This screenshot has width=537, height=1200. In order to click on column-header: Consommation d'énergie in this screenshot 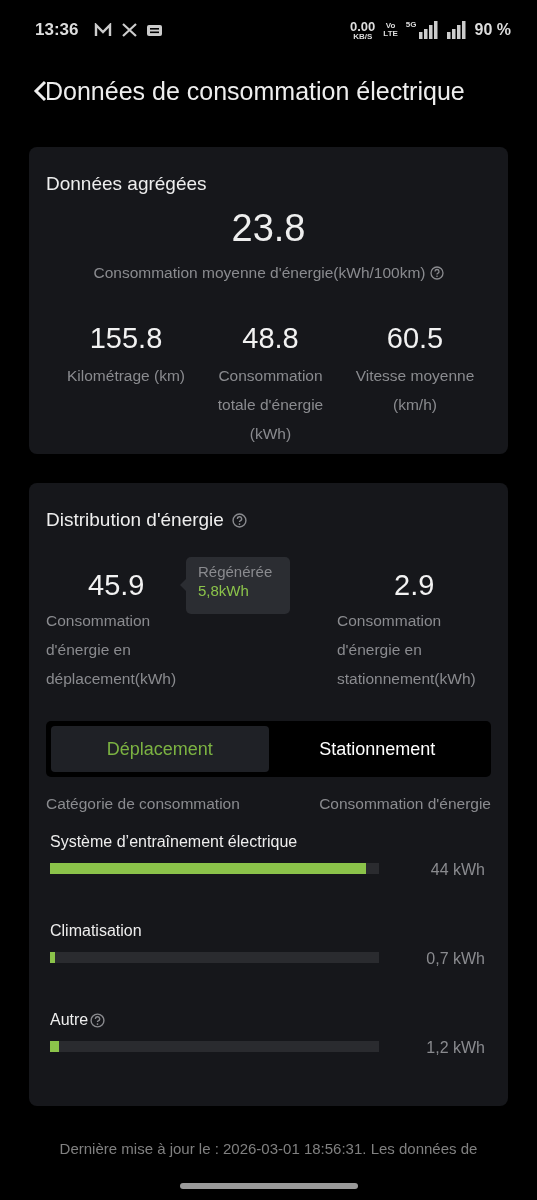, I will do `click(405, 804)`.